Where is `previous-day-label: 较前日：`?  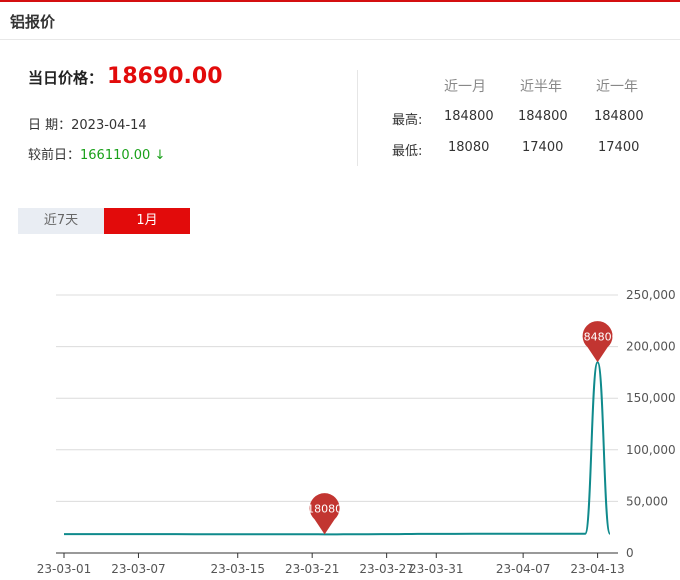
previous-day-label: 较前日： is located at coordinates (54, 155).